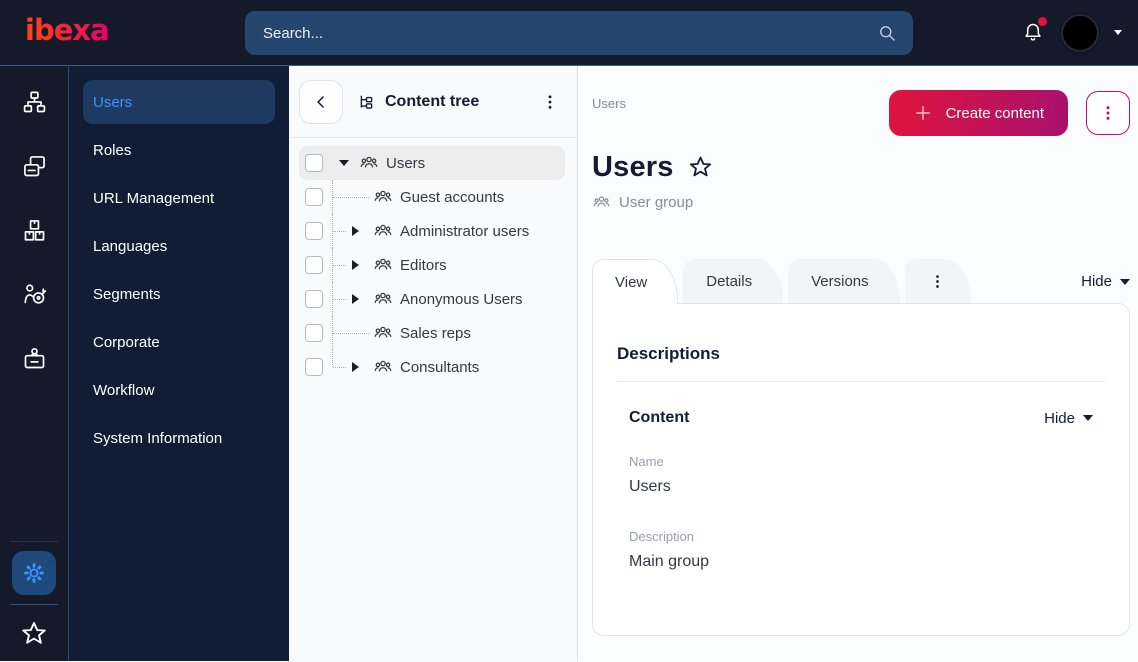 The image size is (1138, 662). What do you see at coordinates (366, 102) in the screenshot?
I see `content-tree-icon` at bounding box center [366, 102].